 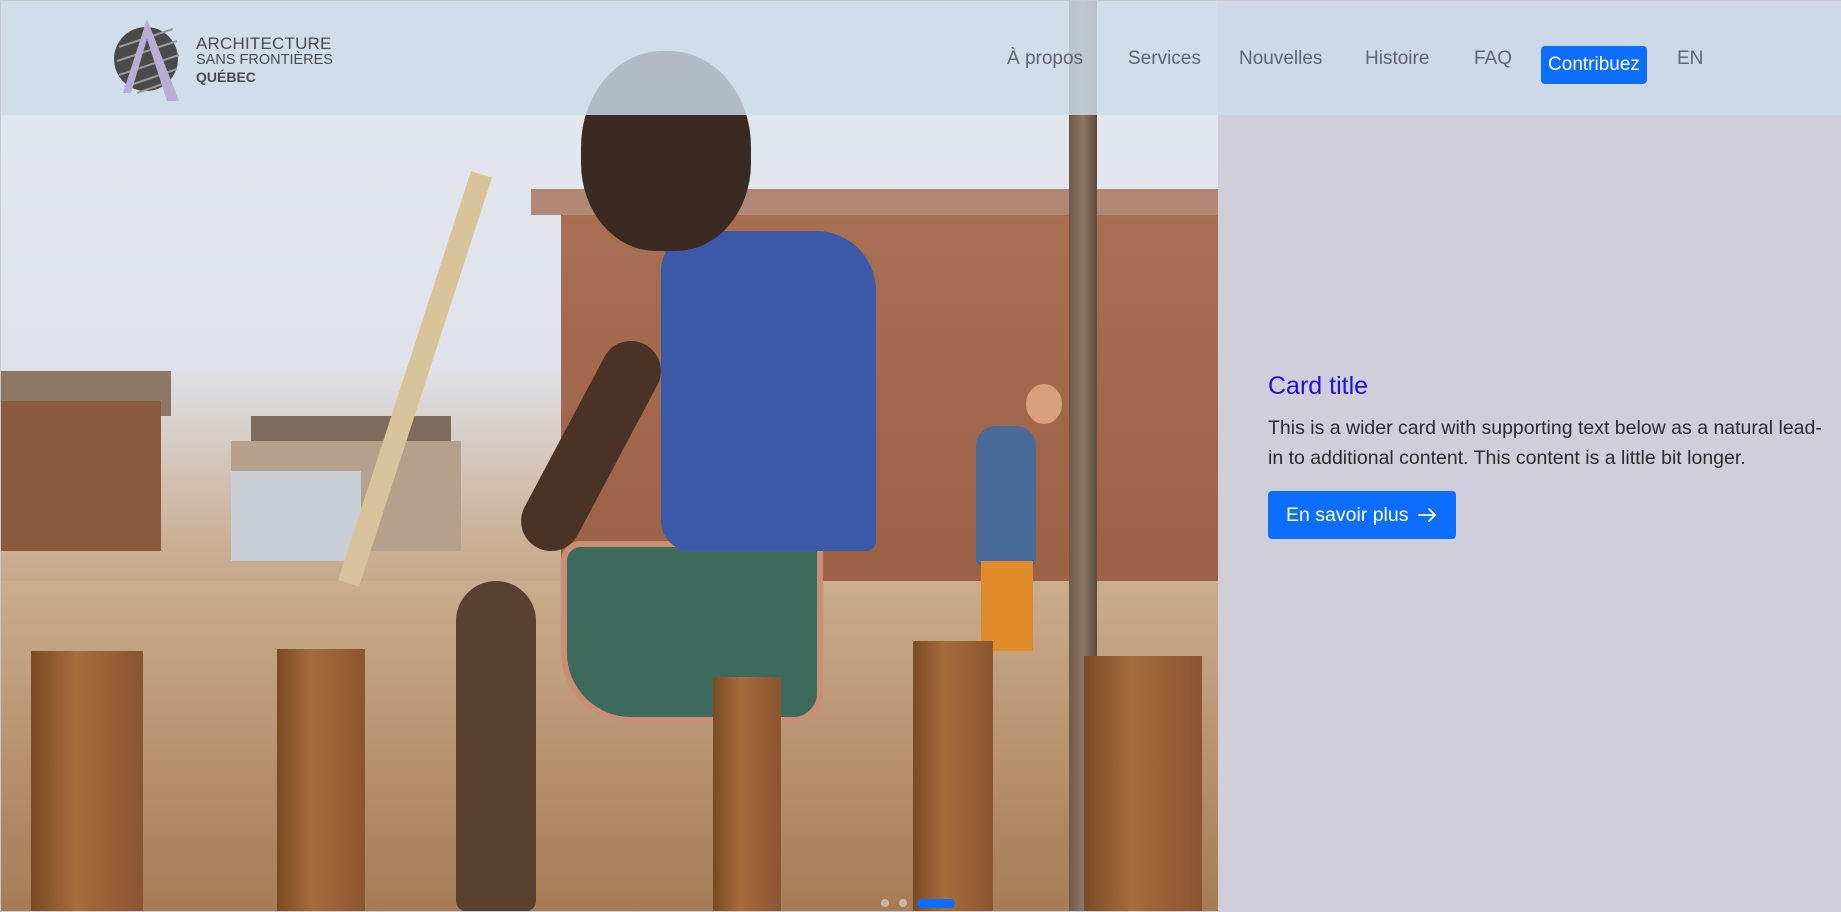 I want to click on hut, so click(x=81, y=476).